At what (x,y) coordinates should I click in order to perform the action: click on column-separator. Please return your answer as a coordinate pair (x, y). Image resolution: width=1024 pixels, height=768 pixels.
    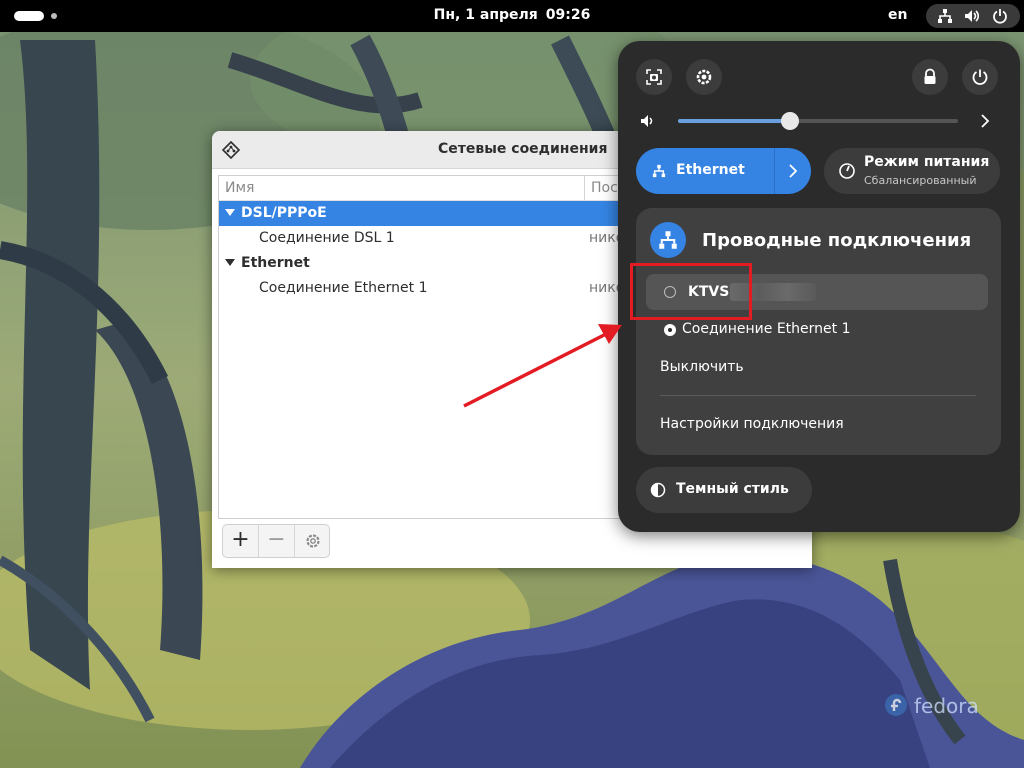
    Looking at the image, I should click on (584, 188).